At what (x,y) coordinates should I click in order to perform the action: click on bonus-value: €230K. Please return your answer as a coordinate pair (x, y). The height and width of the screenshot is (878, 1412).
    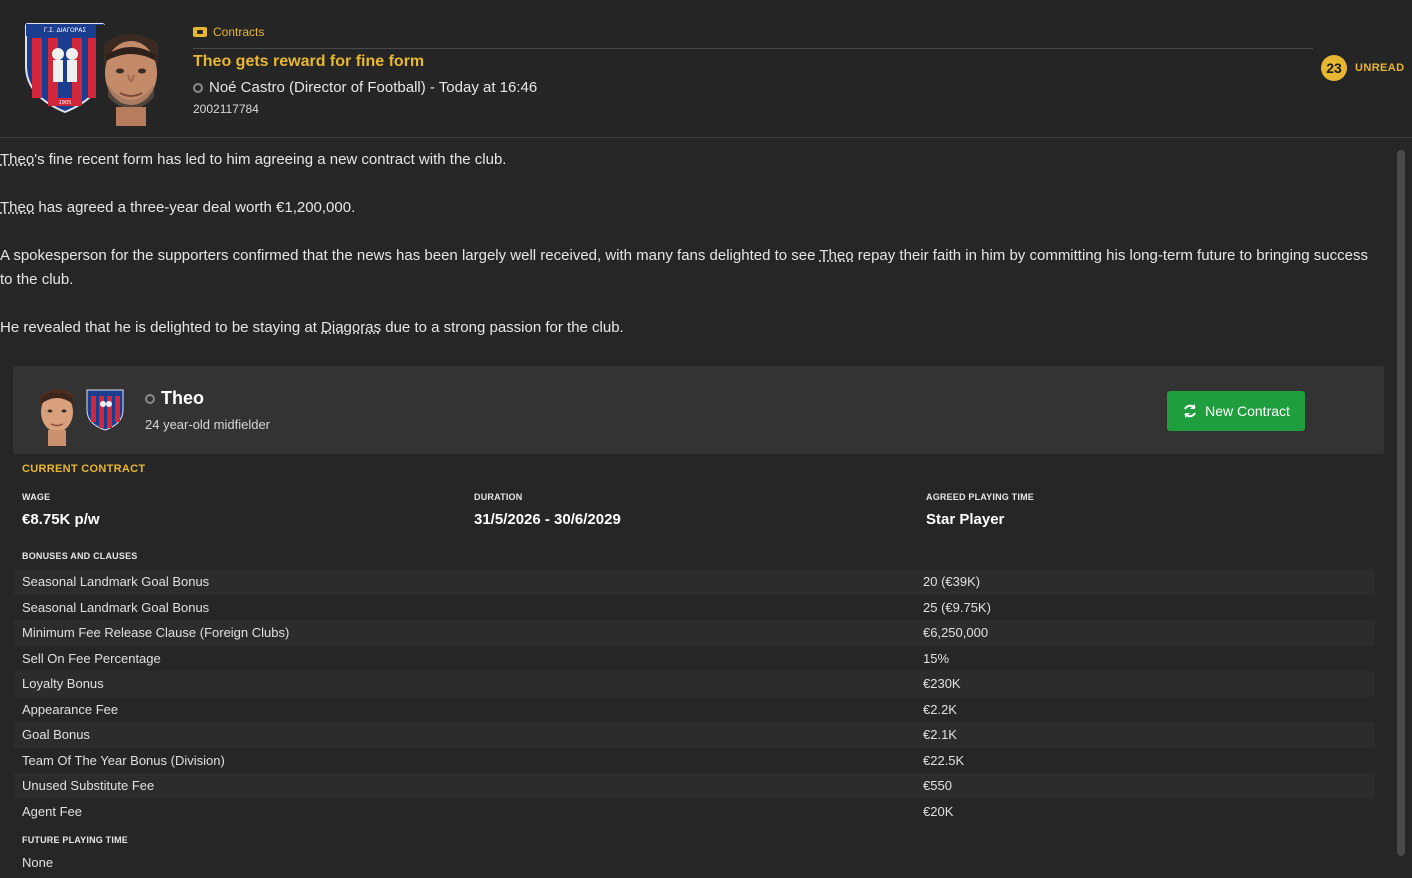
    Looking at the image, I should click on (942, 684).